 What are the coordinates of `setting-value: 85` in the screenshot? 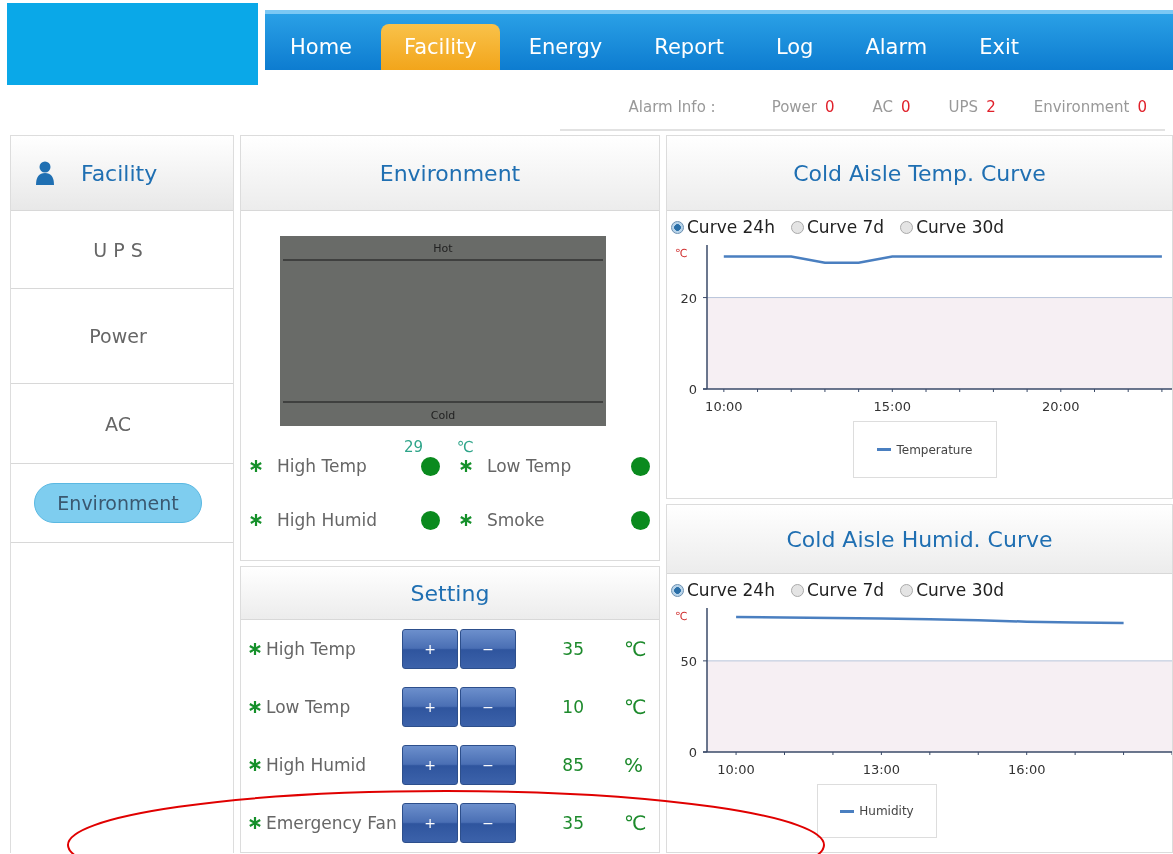 It's located at (572, 765).